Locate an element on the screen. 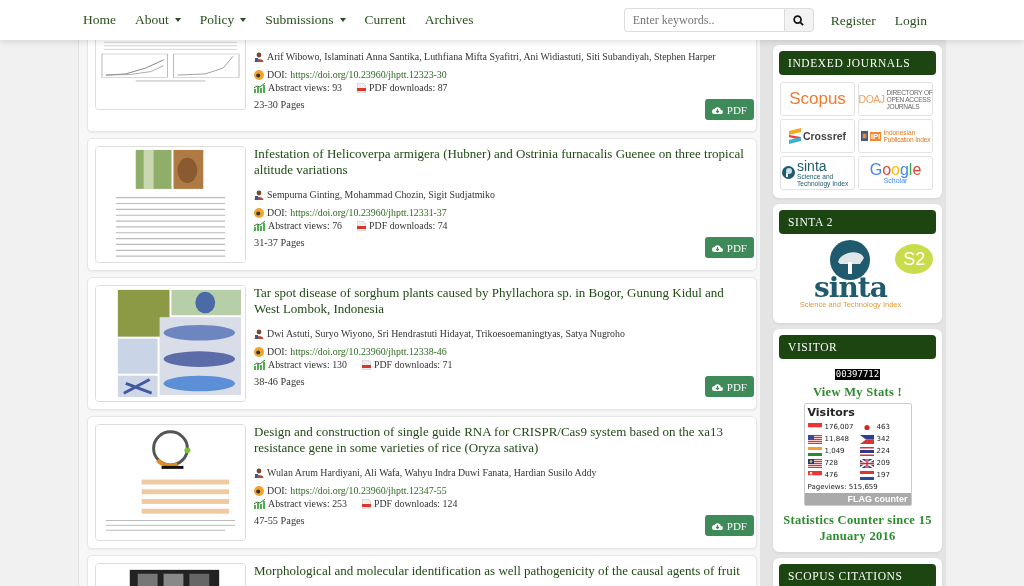 This screenshot has width=1024, height=586. abstract-views: Abstract views: 76 is located at coordinates (305, 225).